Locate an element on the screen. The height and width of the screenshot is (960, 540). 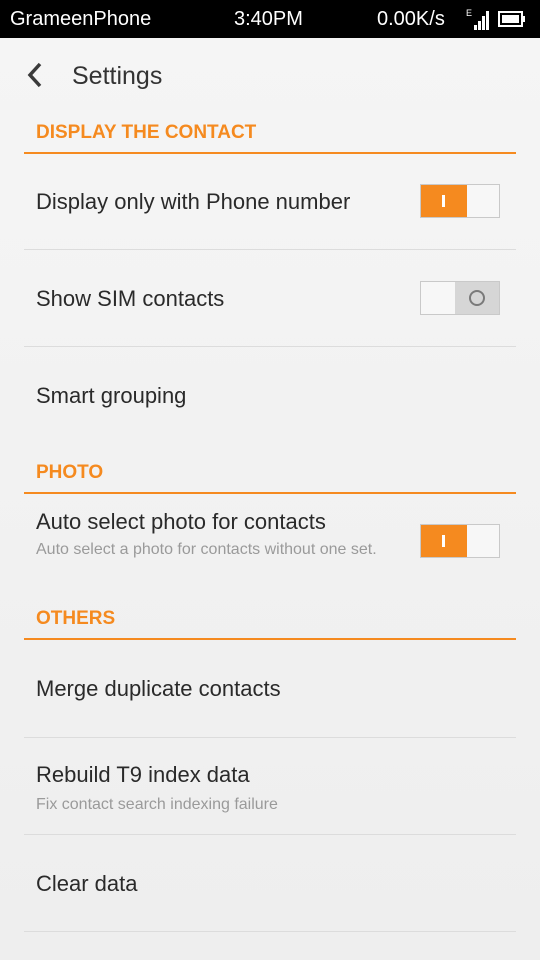
setting-merge-duplicates: Merge duplicate contacts is located at coordinates (270, 688).